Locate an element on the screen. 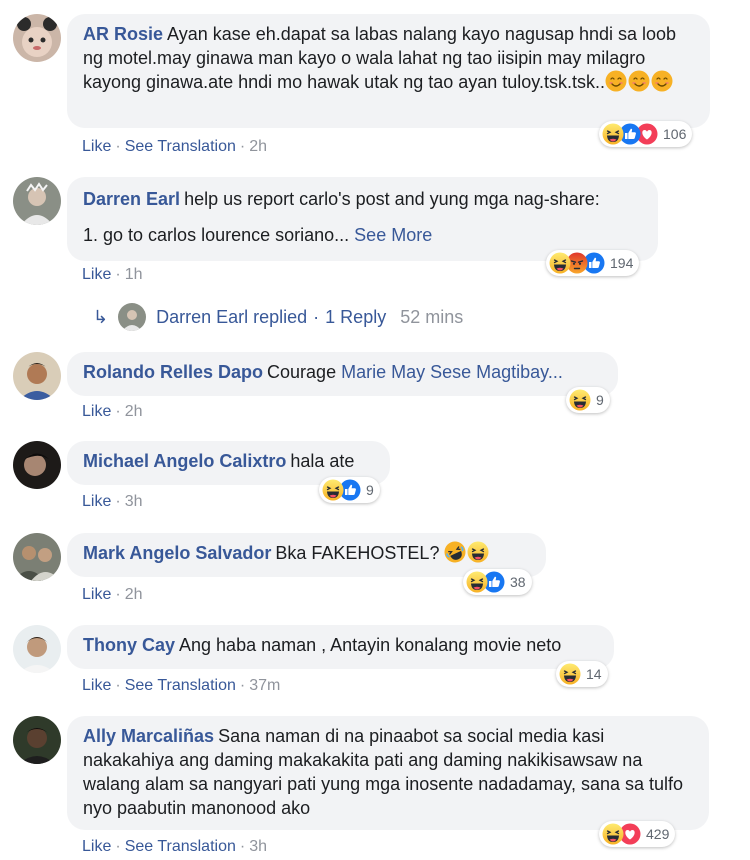 This screenshot has width=750, height=860. reaction-summary: 429 is located at coordinates (637, 834).